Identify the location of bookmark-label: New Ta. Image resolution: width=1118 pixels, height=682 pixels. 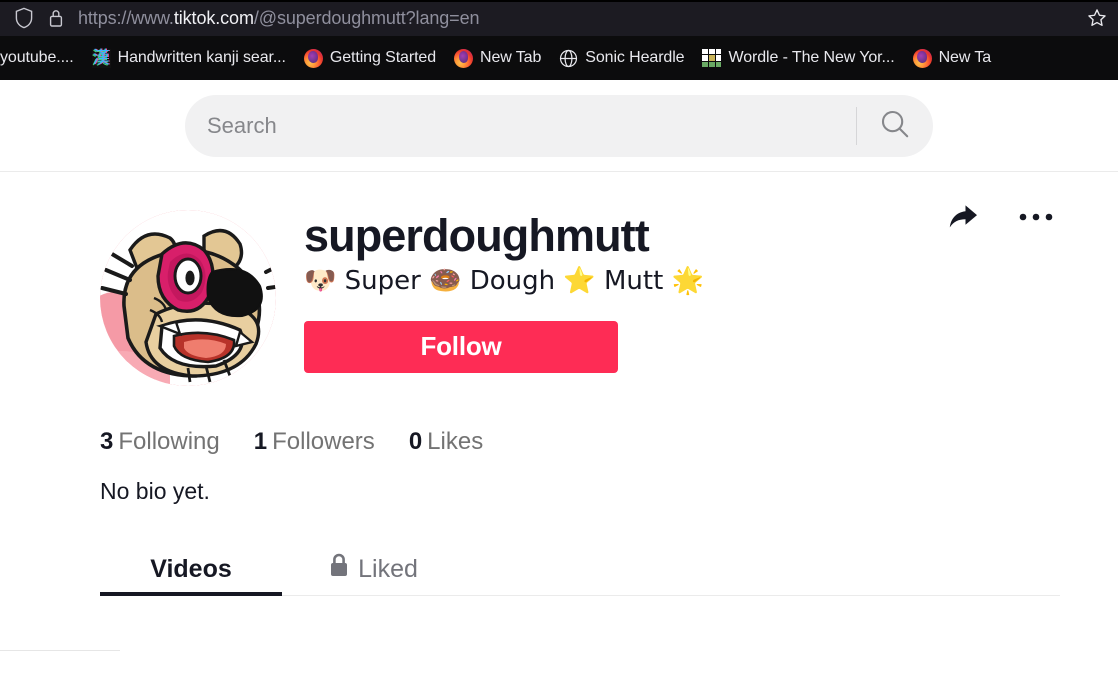
(965, 57).